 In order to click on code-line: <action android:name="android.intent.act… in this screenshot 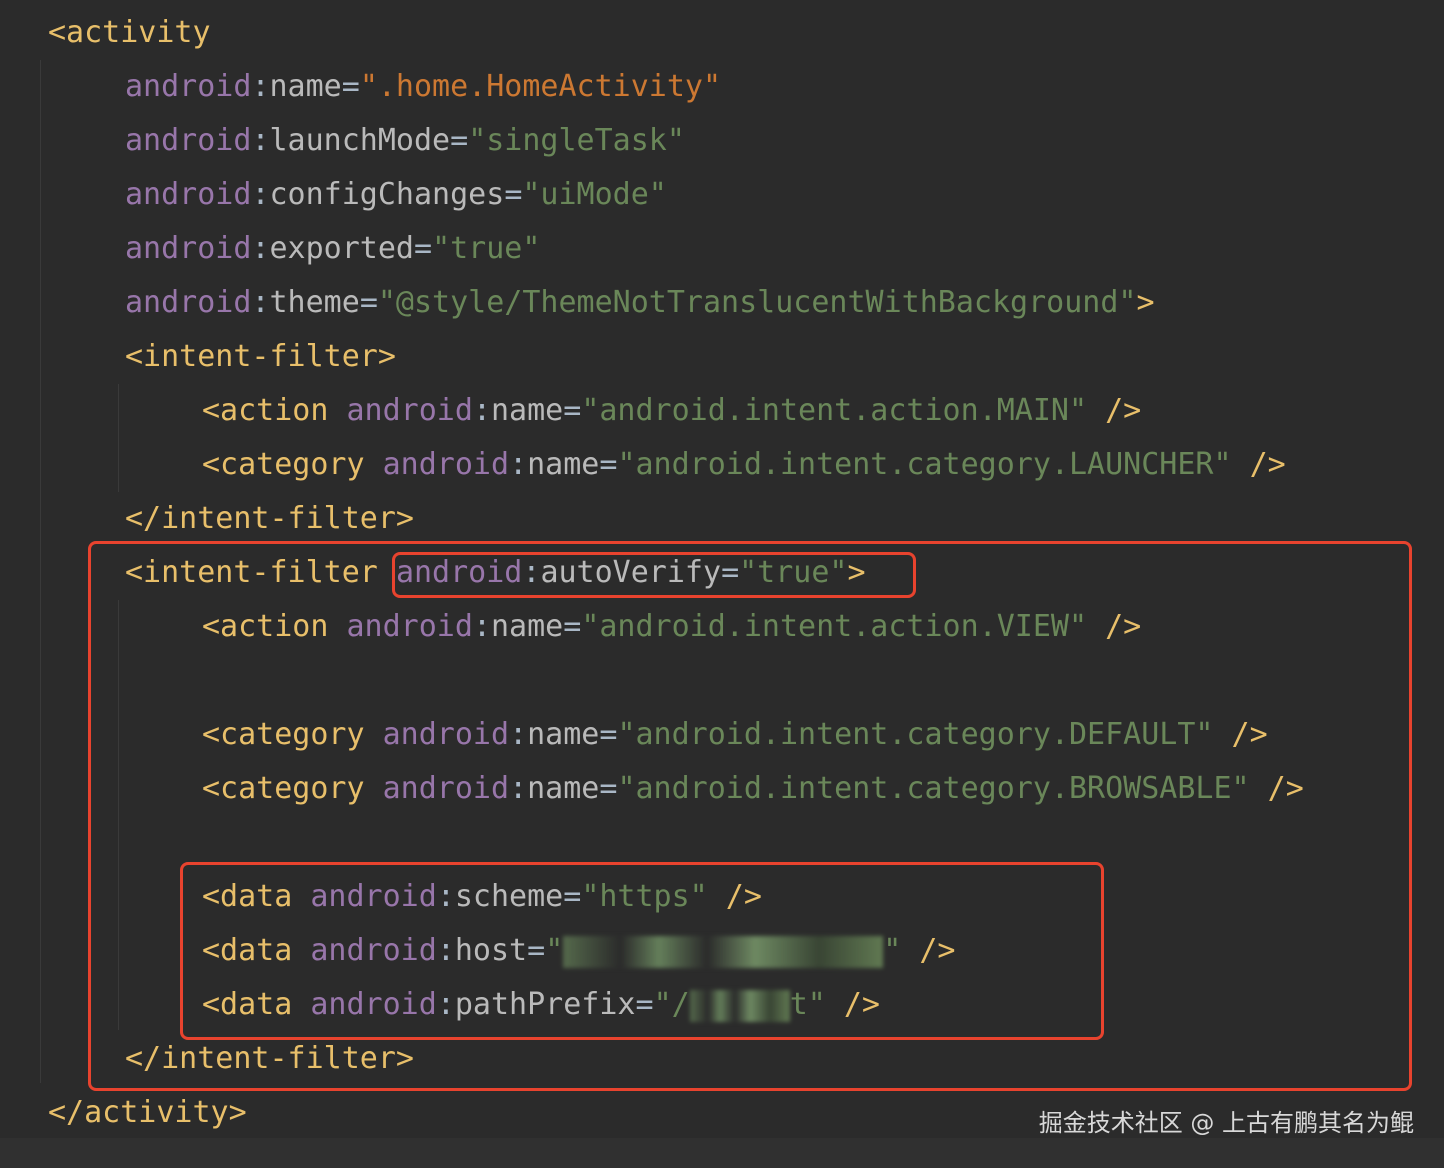, I will do `click(672, 410)`.